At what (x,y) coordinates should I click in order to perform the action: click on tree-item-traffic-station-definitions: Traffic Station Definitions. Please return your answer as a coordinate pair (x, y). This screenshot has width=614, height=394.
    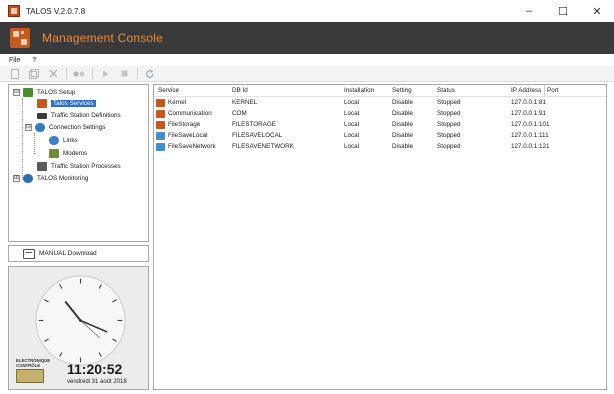
    Looking at the image, I should click on (79, 115).